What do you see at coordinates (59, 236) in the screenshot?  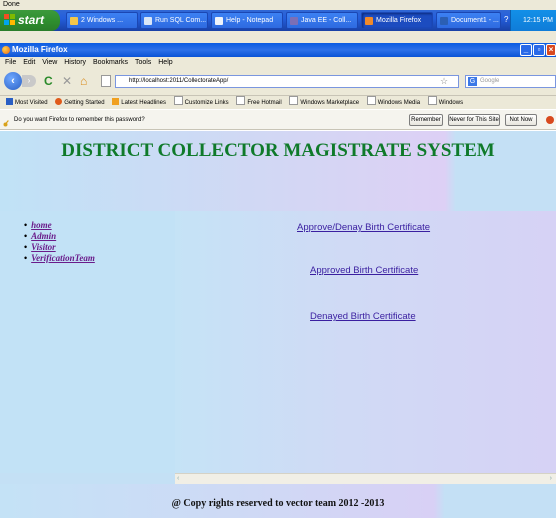 I see `nav-item-admin: Admin` at bounding box center [59, 236].